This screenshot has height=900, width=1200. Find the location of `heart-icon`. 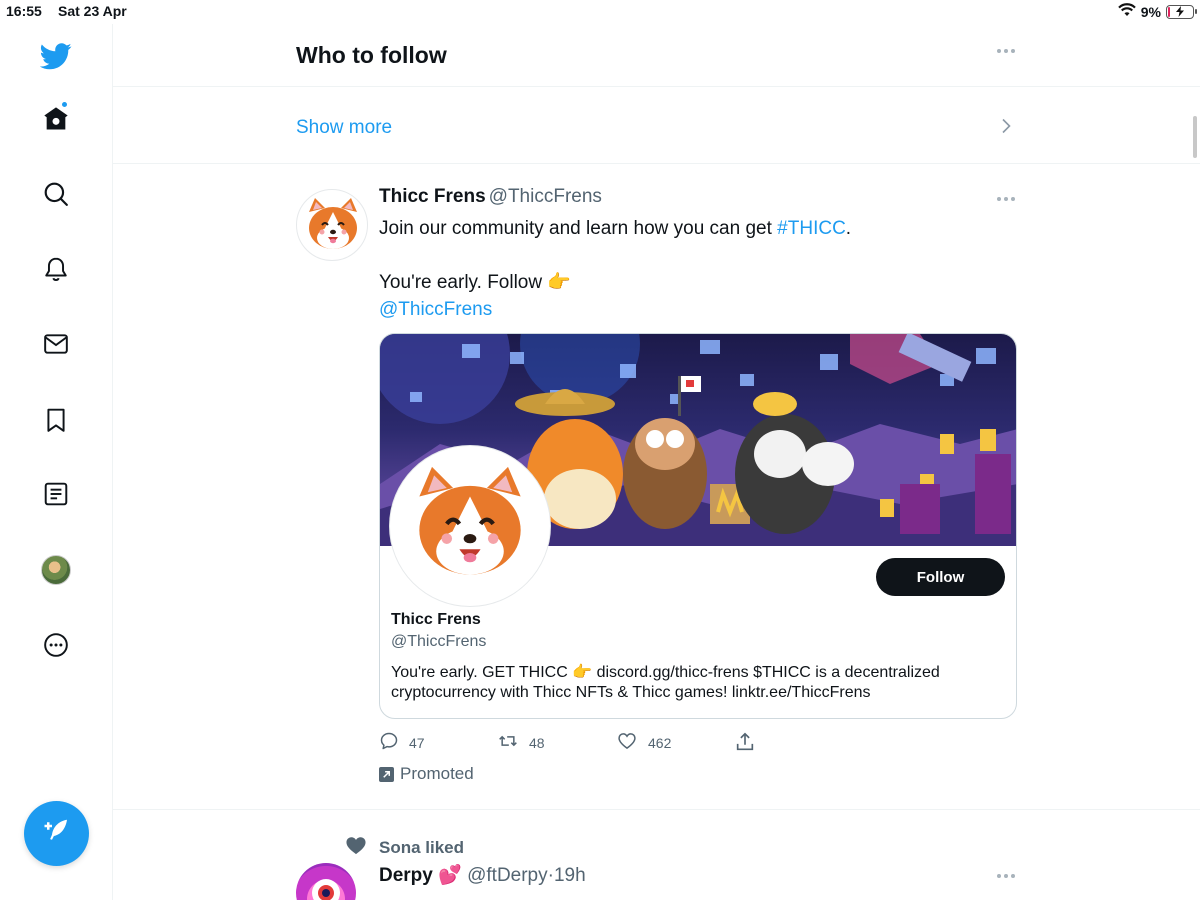

heart-icon is located at coordinates (627, 742).